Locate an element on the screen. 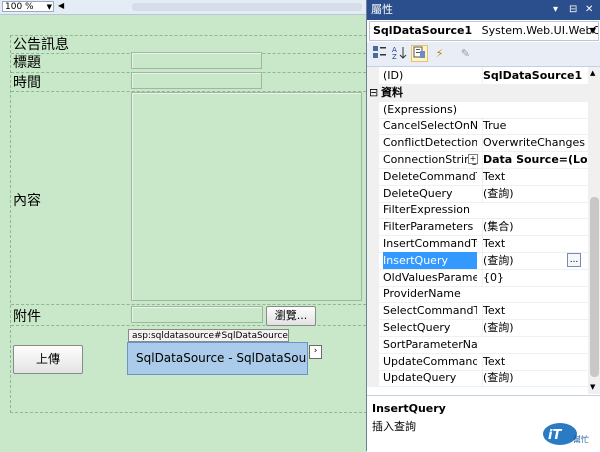 This screenshot has height=452, width=600. logo-subtext: 幫忙 is located at coordinates (581, 439).